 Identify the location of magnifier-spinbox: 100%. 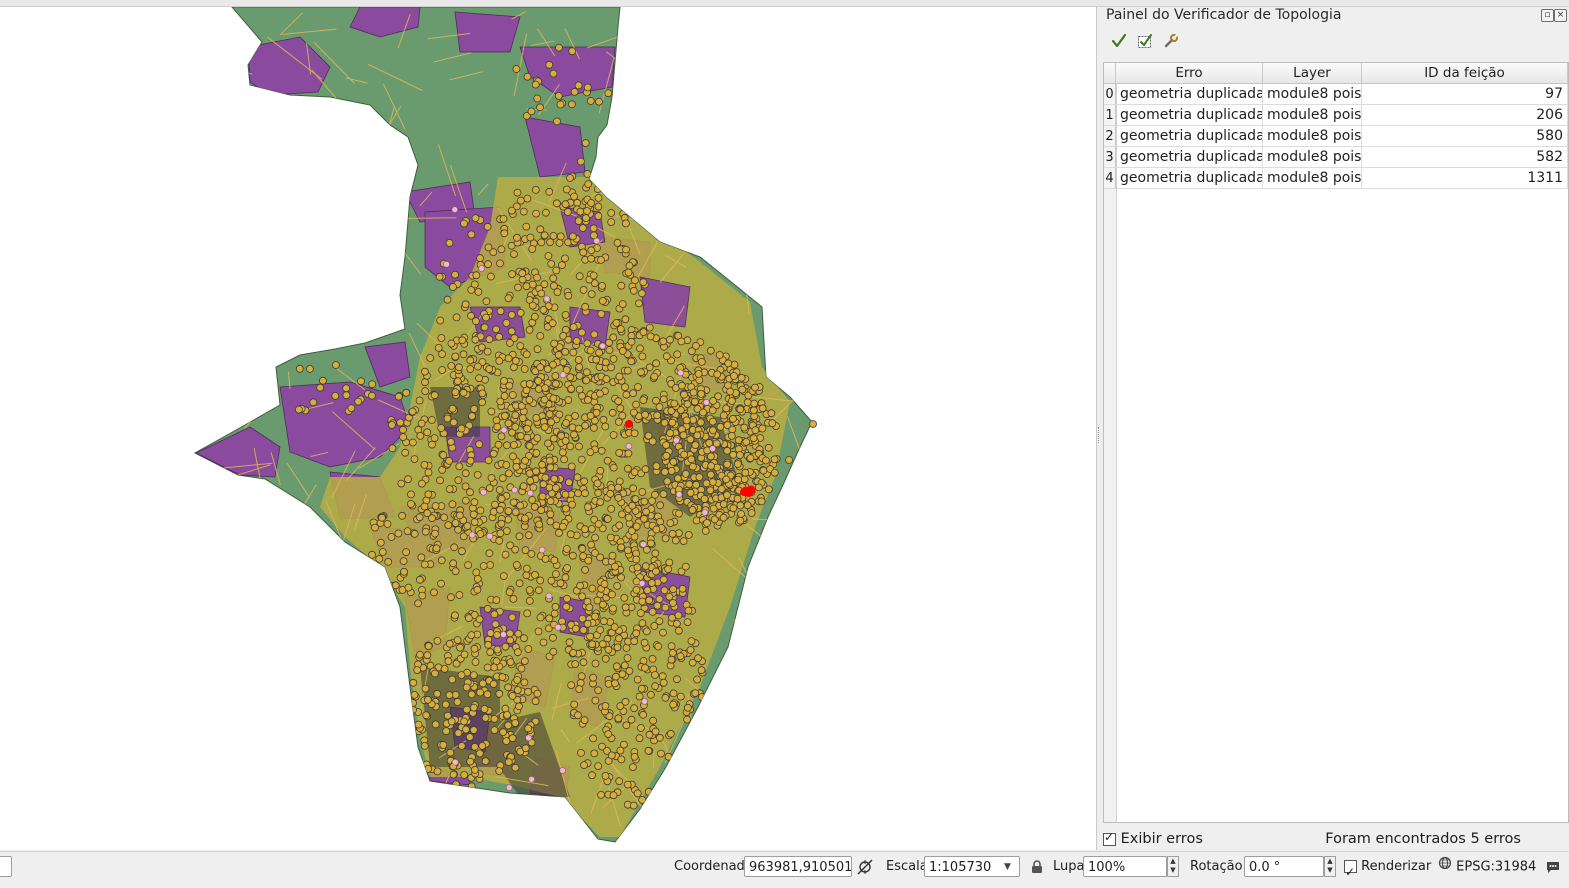
(1125, 866).